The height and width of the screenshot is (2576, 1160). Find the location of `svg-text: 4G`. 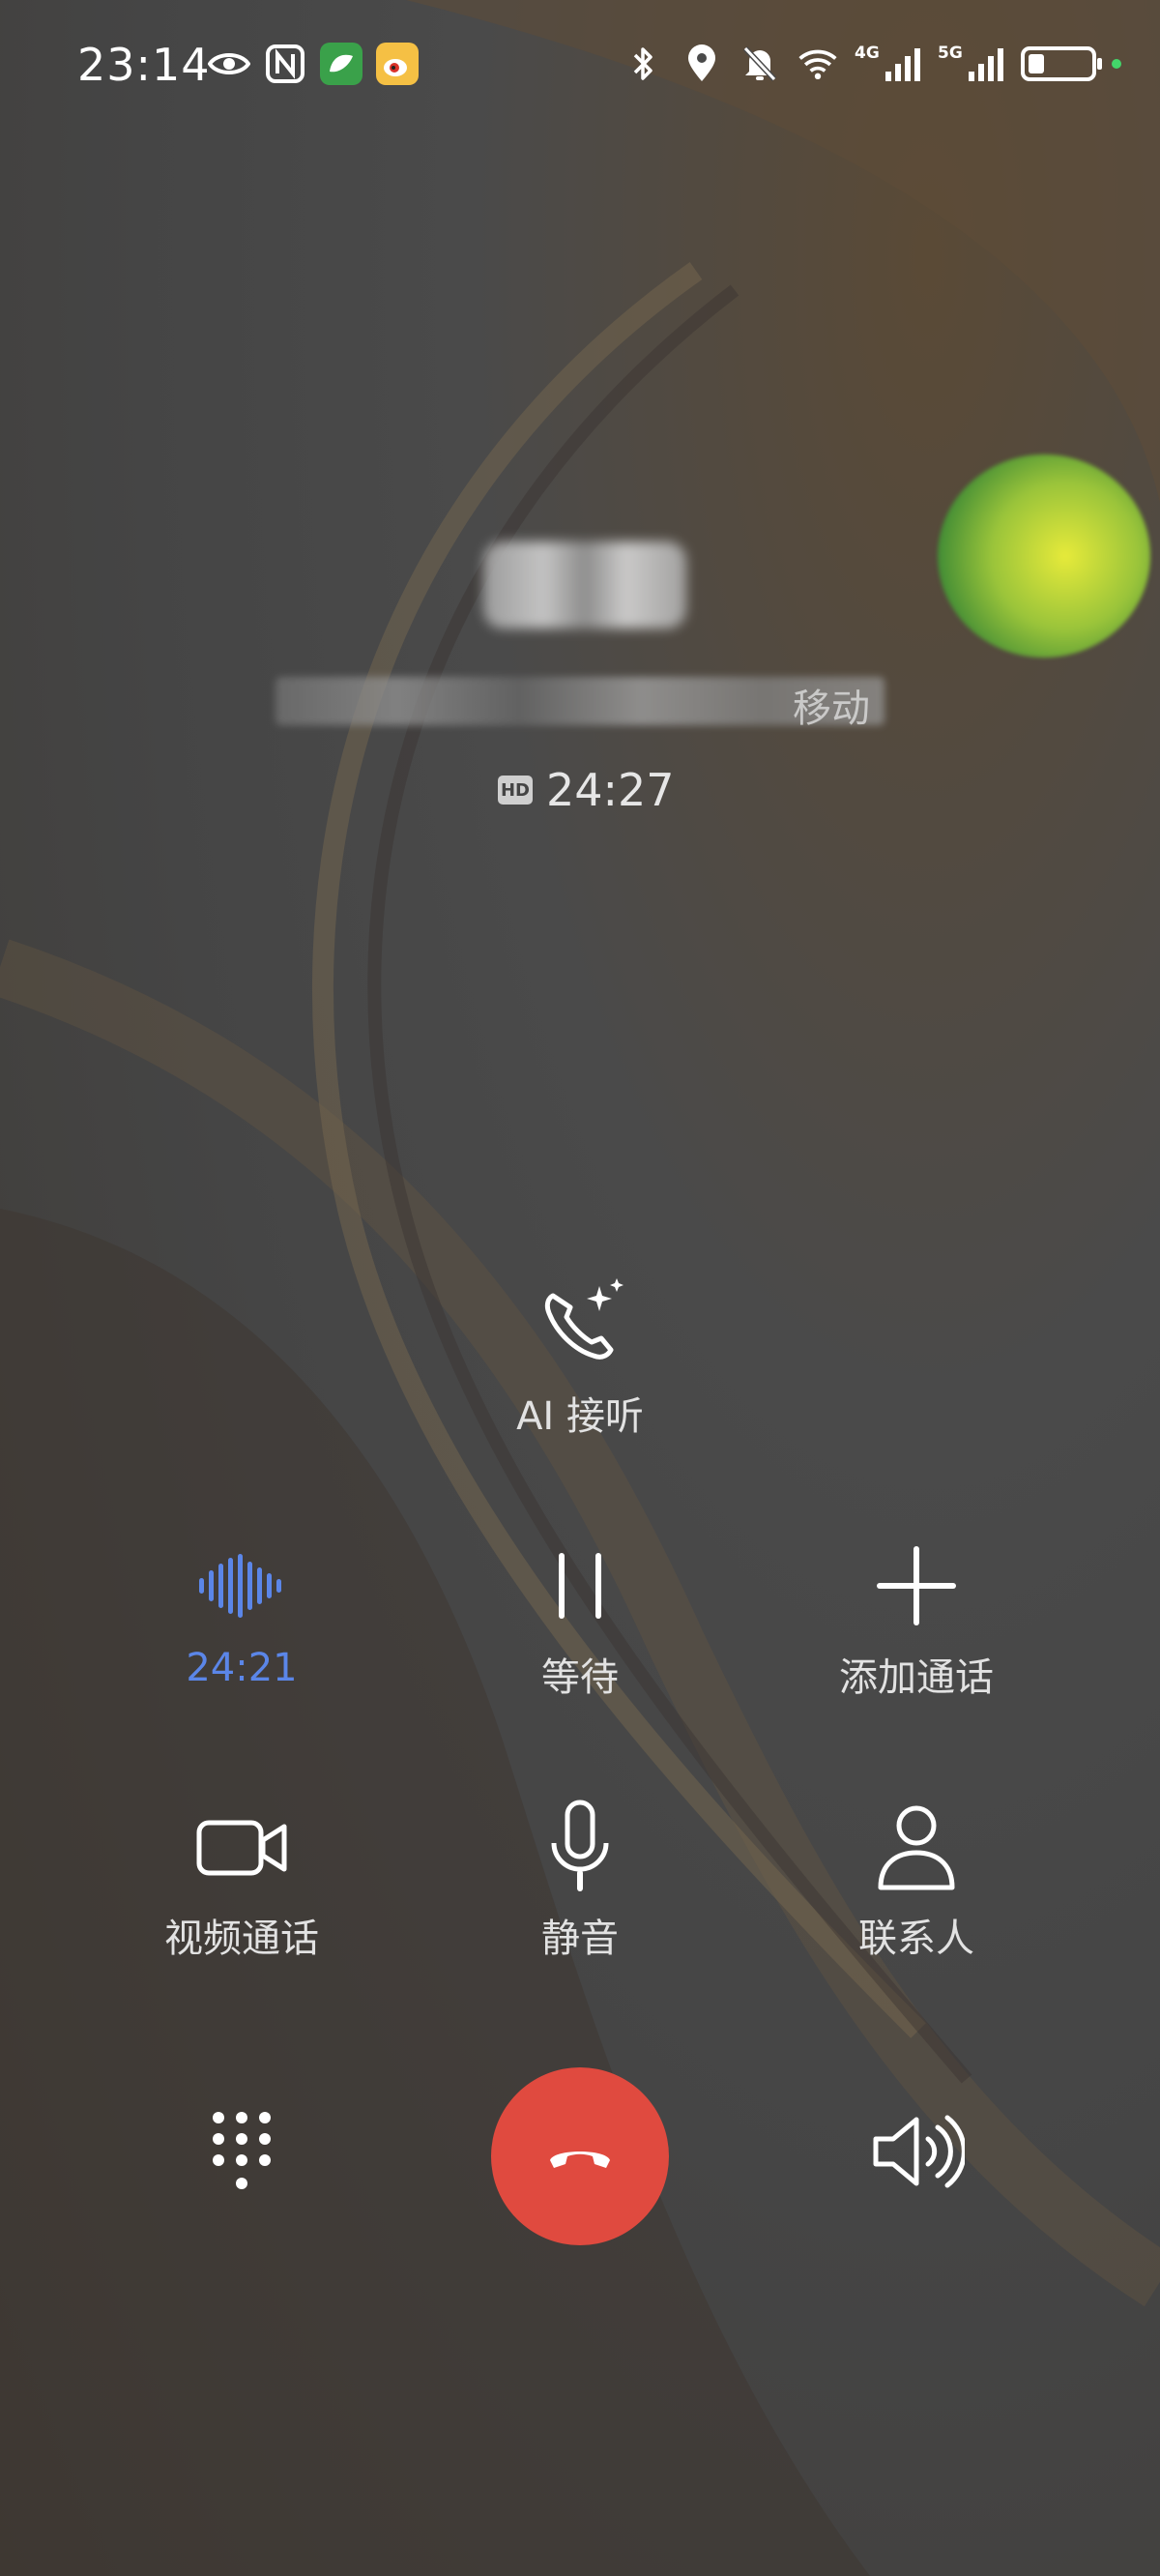

svg-text: 4G is located at coordinates (868, 53).